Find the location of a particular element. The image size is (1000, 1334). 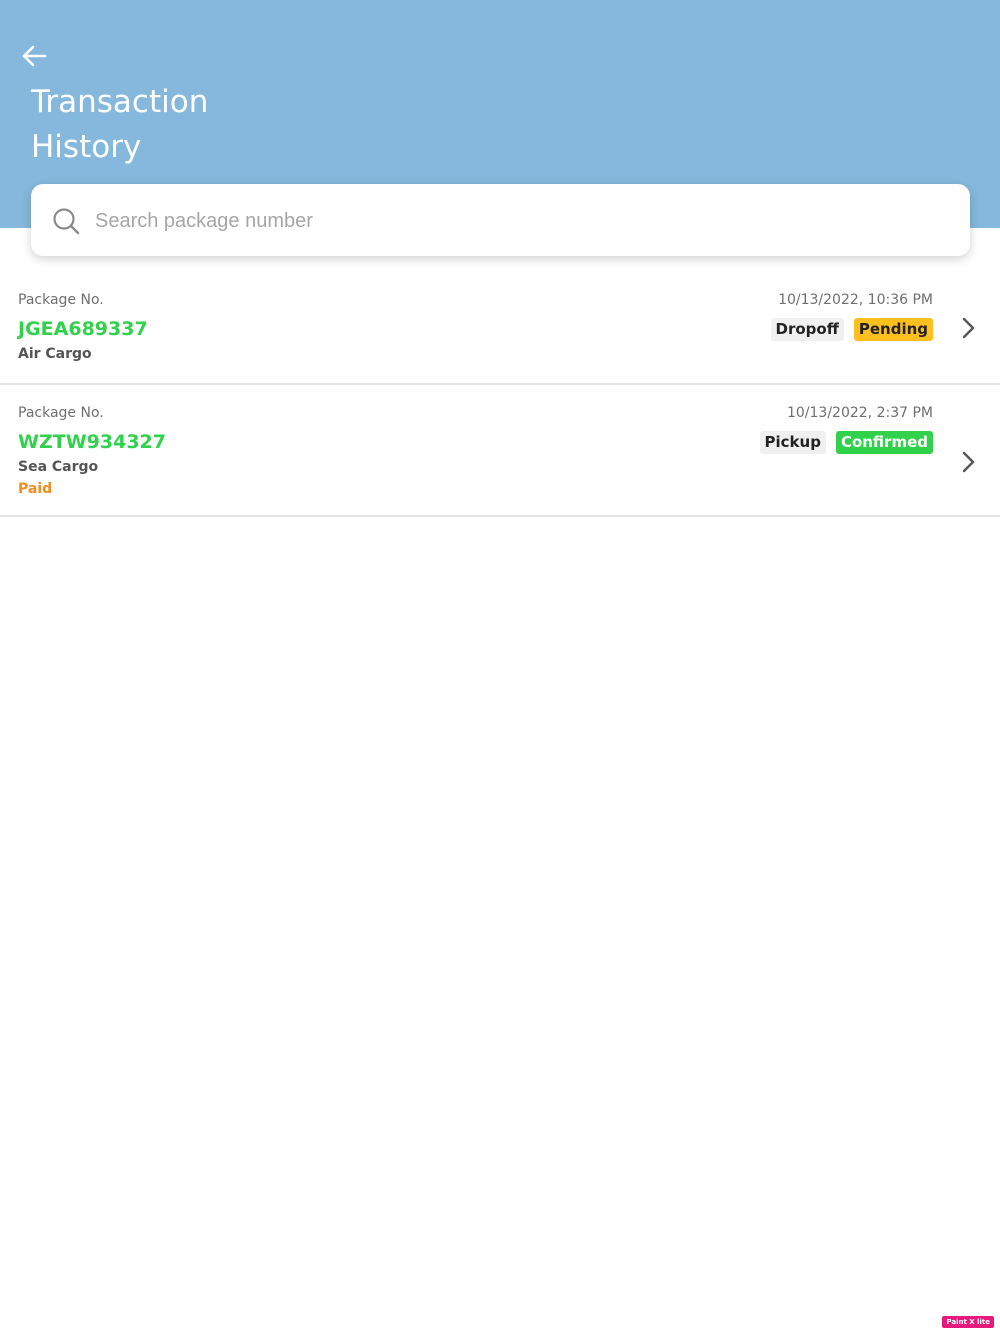

badge-group: Pickup Confirmed is located at coordinates (846, 442).